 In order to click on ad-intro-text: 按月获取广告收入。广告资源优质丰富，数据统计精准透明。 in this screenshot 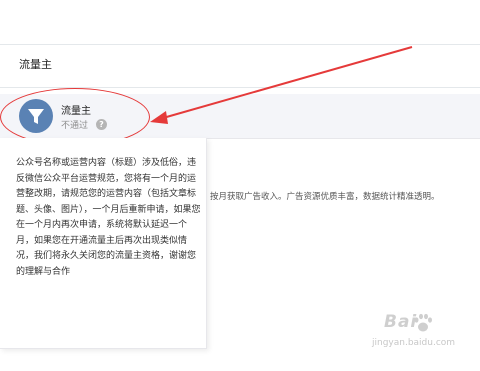, I will do `click(325, 197)`.